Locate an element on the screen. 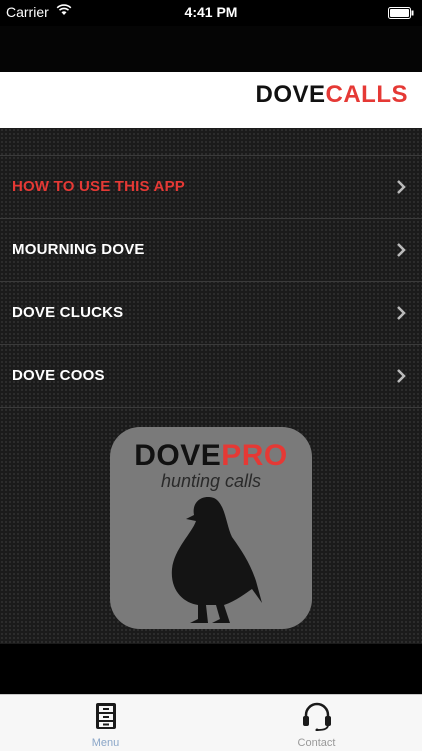 The width and height of the screenshot is (422, 751). logo-text-dove: DOVE is located at coordinates (290, 94).